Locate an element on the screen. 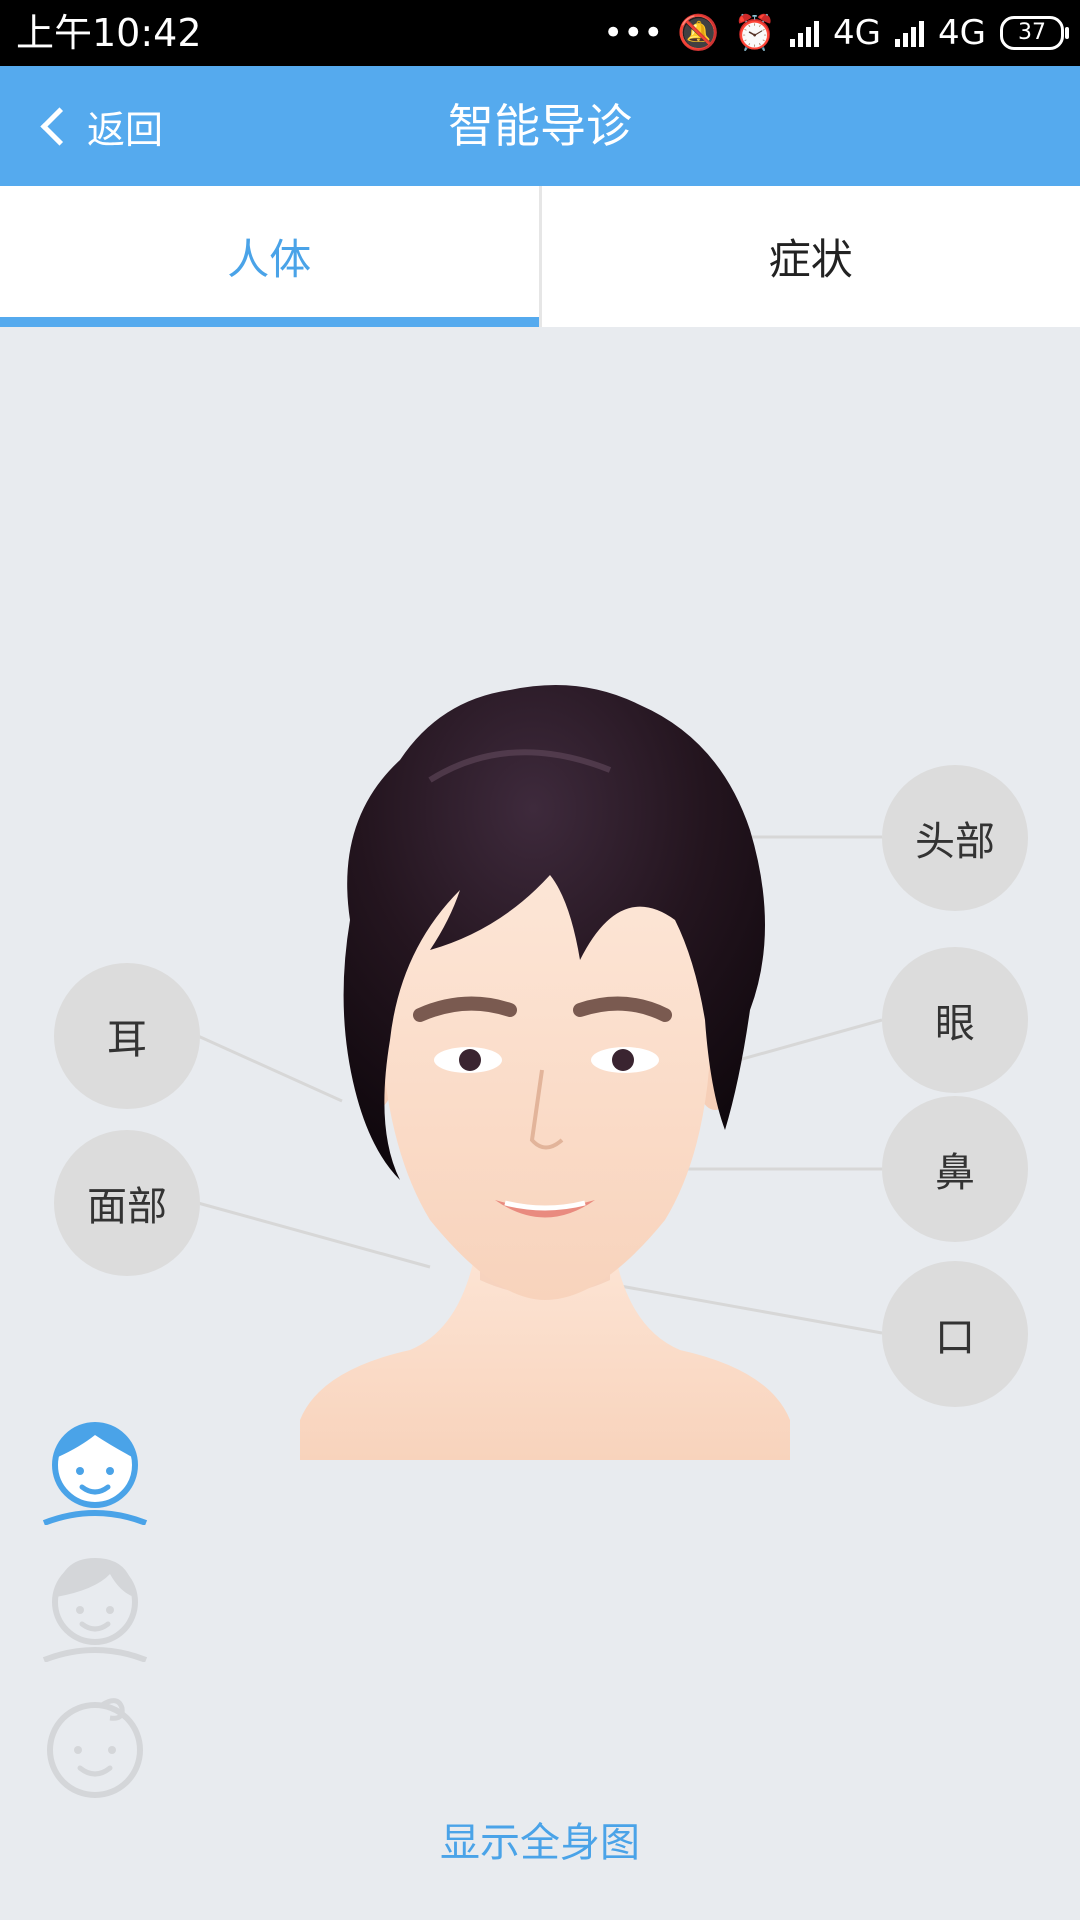 The width and height of the screenshot is (1080, 1920). show-full-body-link: 显示全身图 is located at coordinates (540, 1839).